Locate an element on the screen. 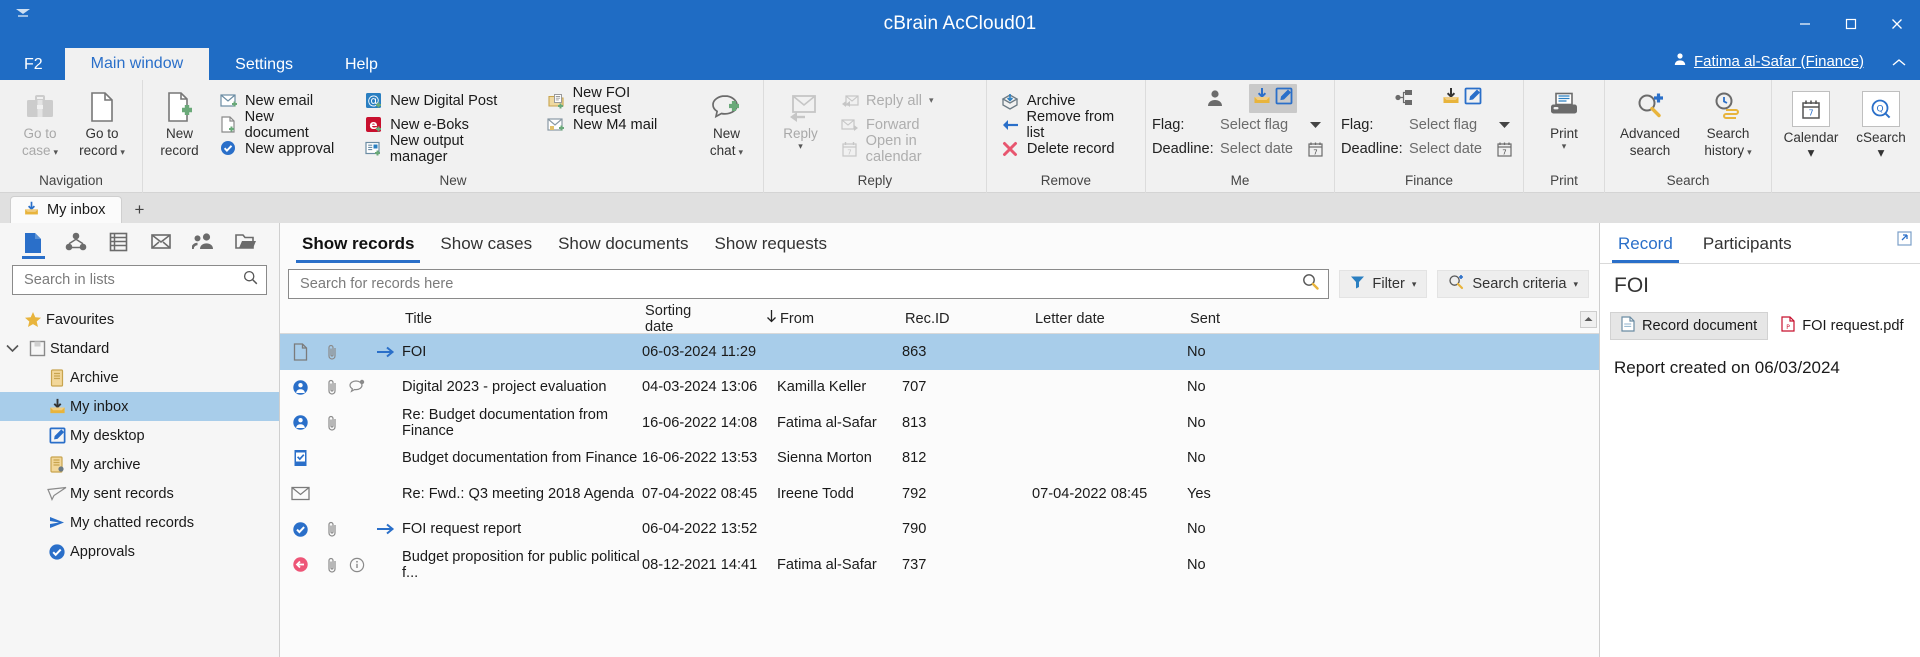 The height and width of the screenshot is (657, 1920). menu-item-f2: F2 is located at coordinates (32, 65).